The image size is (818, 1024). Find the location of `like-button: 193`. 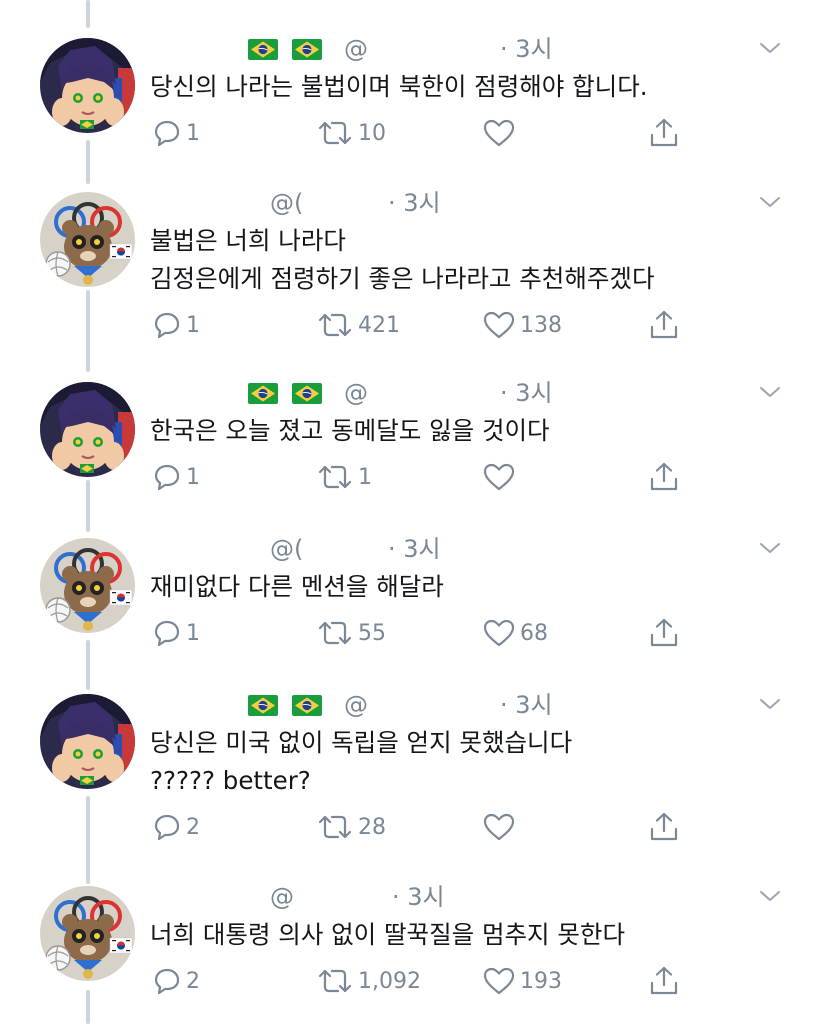

like-button: 193 is located at coordinates (522, 981).